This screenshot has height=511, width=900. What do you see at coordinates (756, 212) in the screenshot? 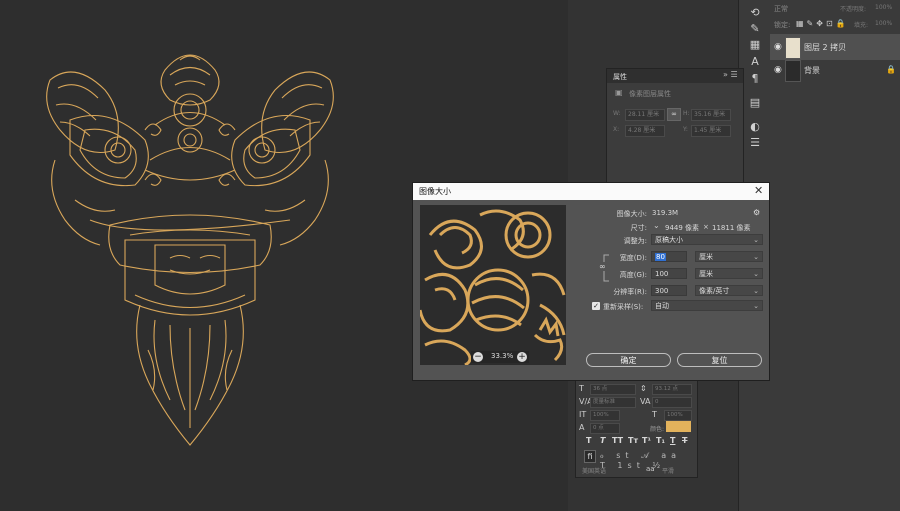
I see `gear-icon: ⚙` at bounding box center [756, 212].